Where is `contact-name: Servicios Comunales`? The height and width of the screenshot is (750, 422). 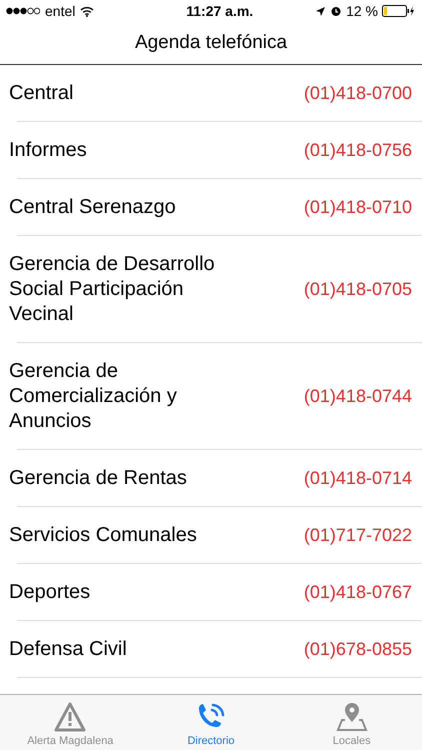
contact-name: Servicios Comunales is located at coordinates (103, 535).